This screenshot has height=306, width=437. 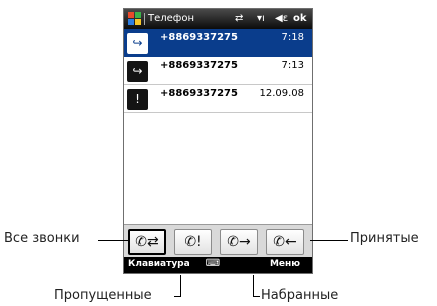 I want to click on callout-line-dialed-v, so click(x=253, y=286).